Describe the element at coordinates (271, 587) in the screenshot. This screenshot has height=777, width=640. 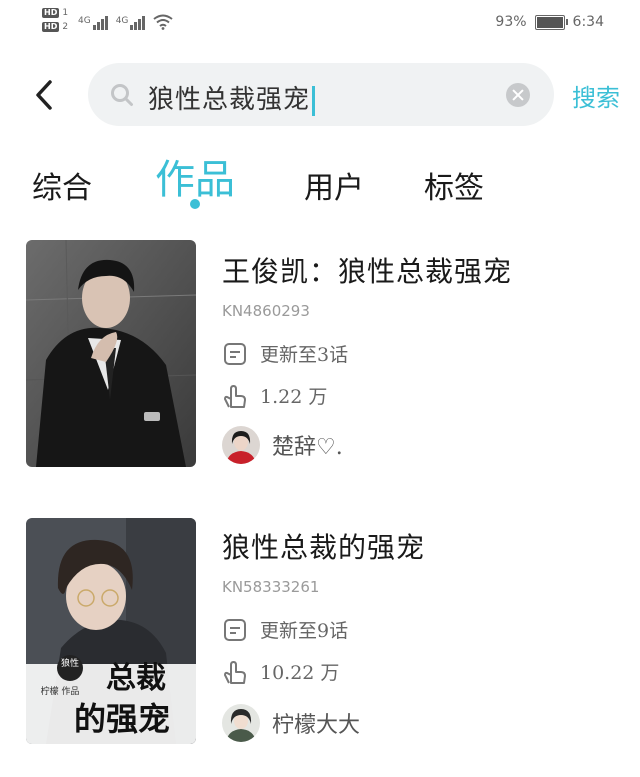
I see `result-id: KN58333261` at that location.